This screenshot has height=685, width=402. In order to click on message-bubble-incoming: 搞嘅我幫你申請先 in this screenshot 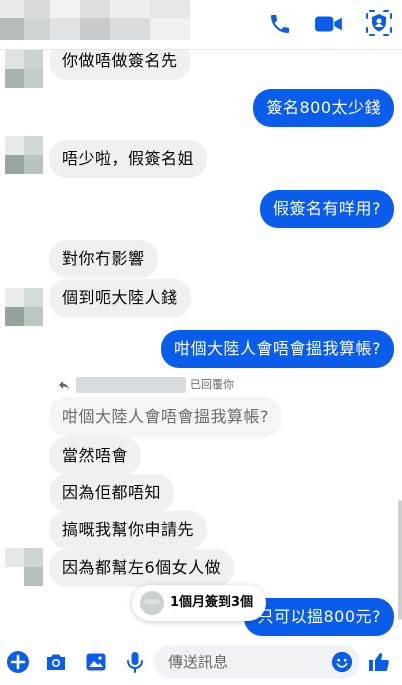, I will do `click(128, 530)`.